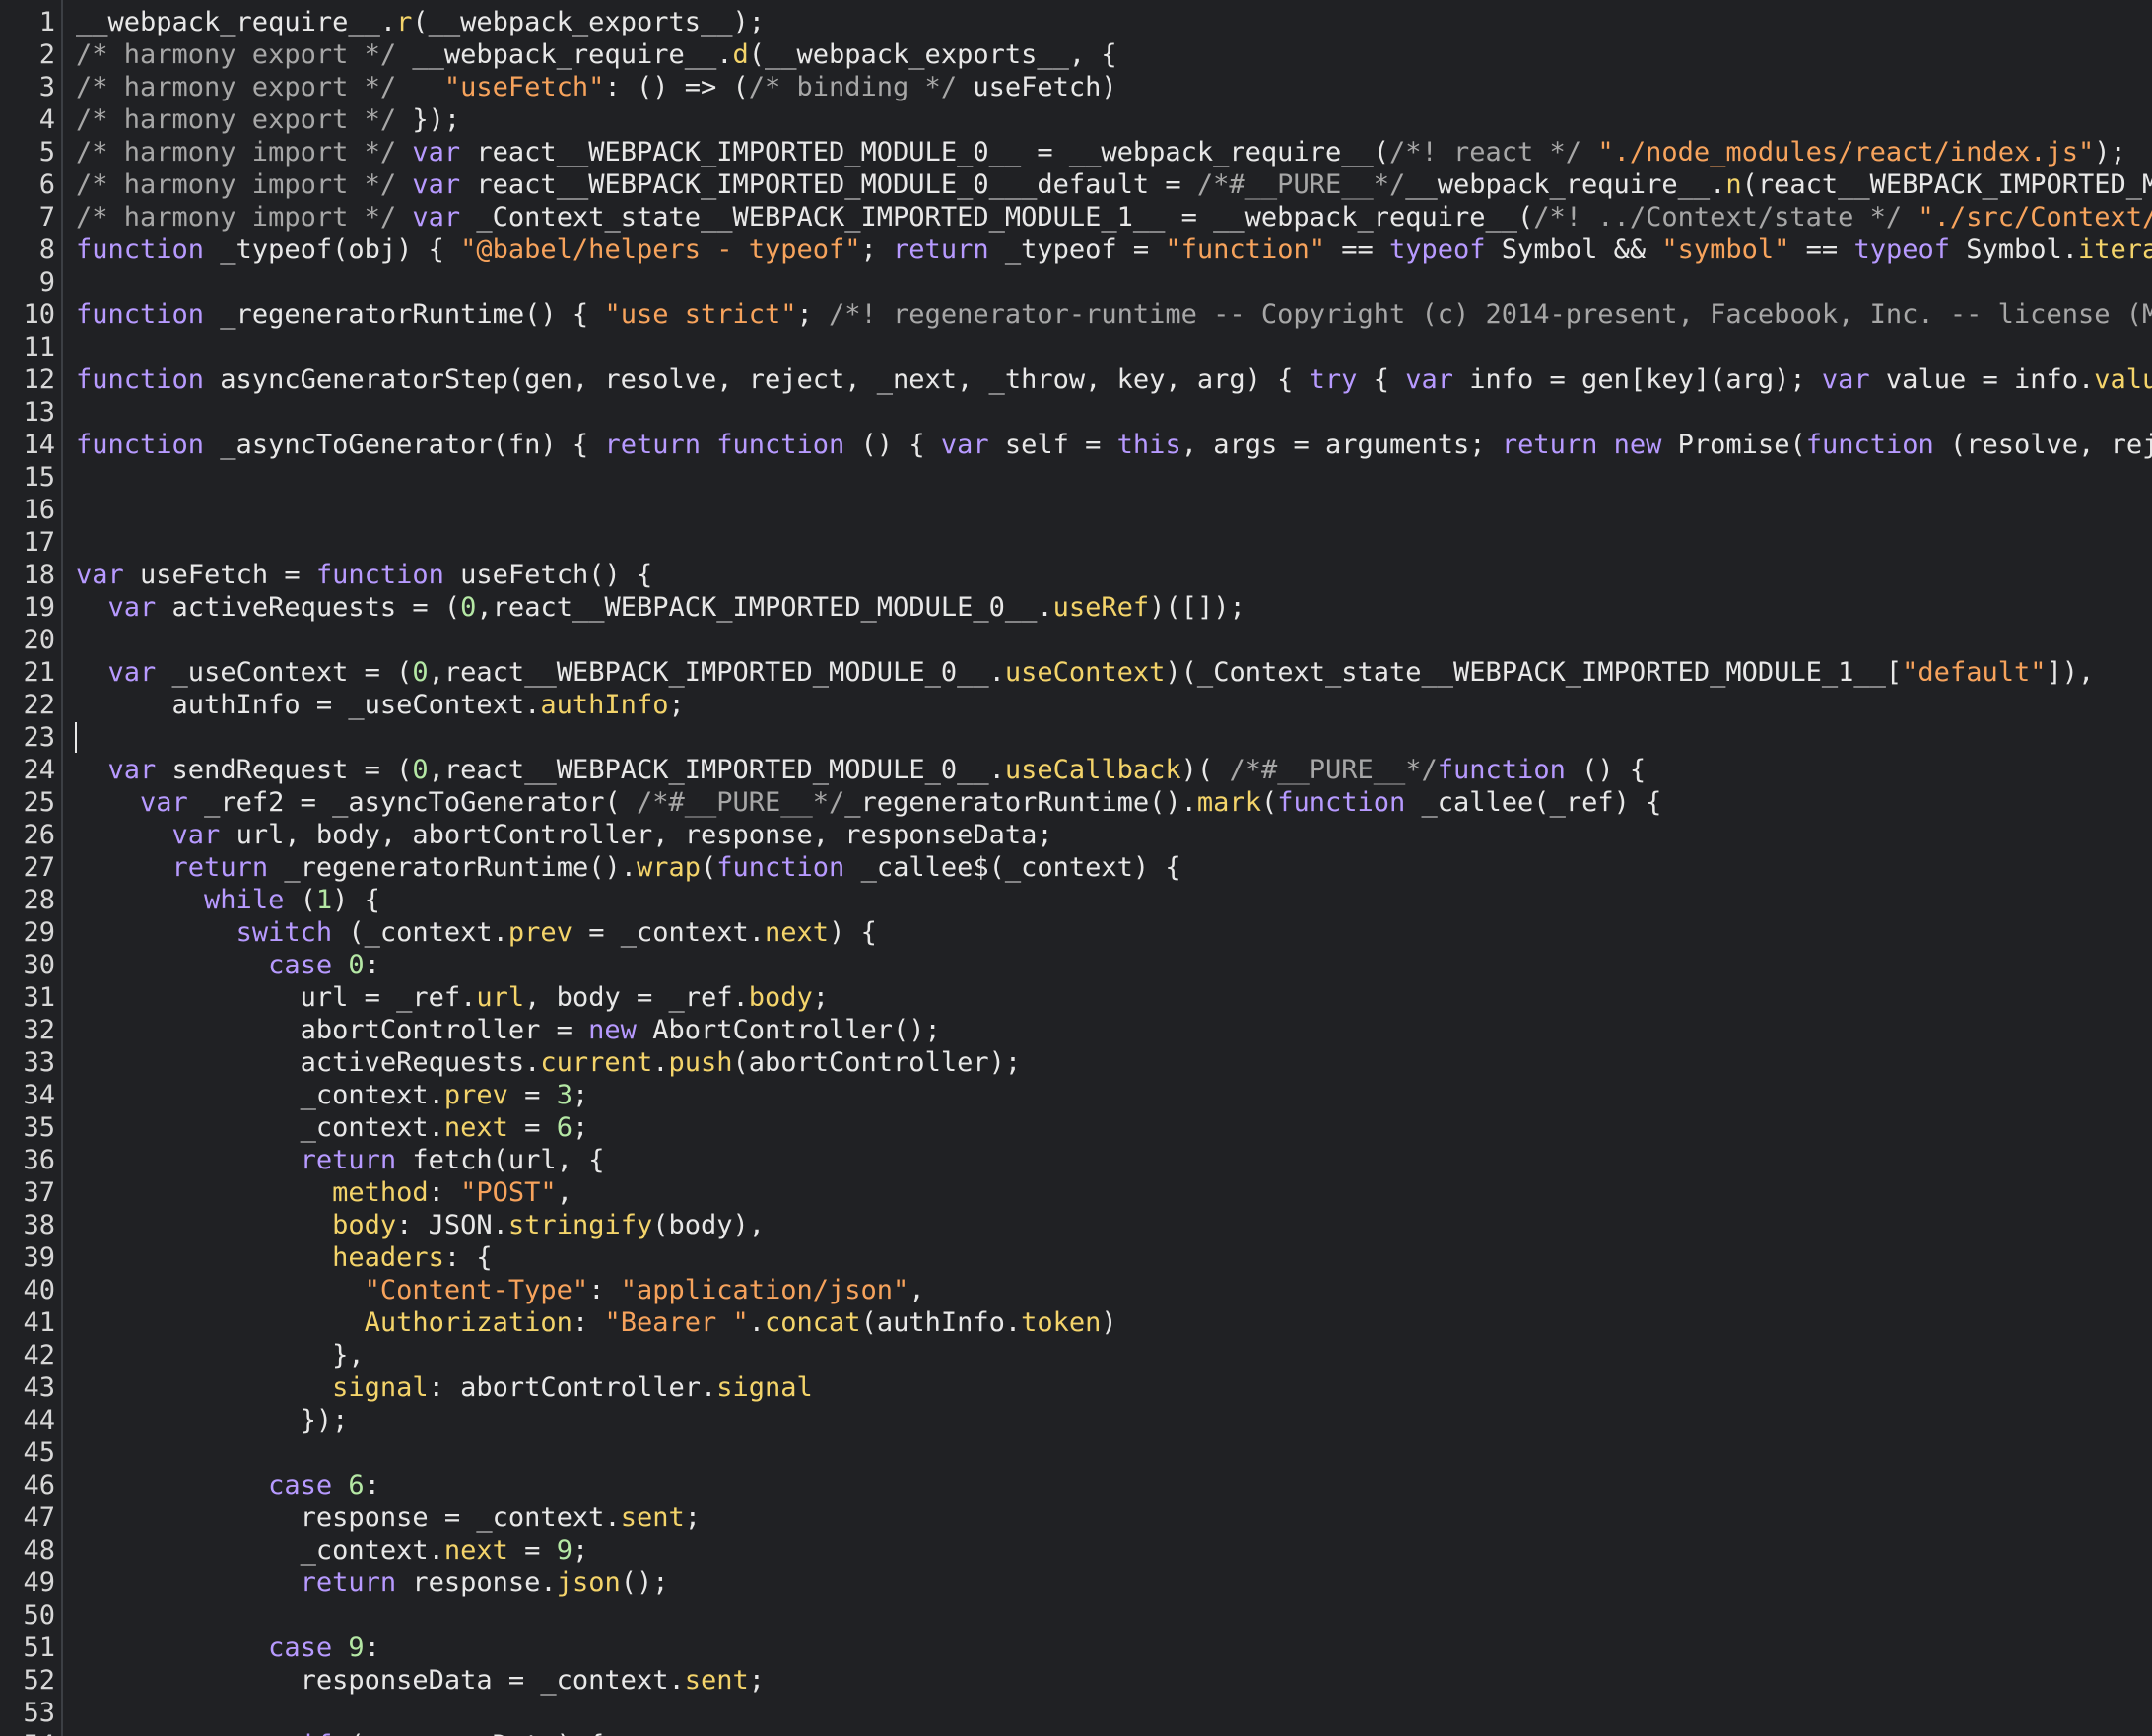 The width and height of the screenshot is (2152, 1736). I want to click on code-line: 20, so click(1076, 640).